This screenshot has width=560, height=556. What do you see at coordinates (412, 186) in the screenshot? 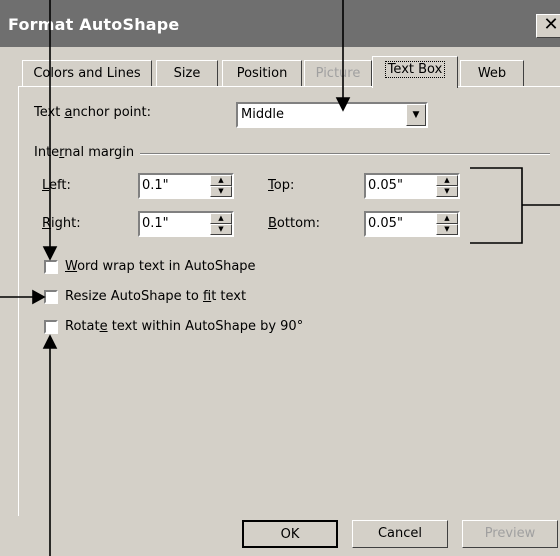
I see `top-margin-spinner: 0.05" ▲ ▼` at bounding box center [412, 186].